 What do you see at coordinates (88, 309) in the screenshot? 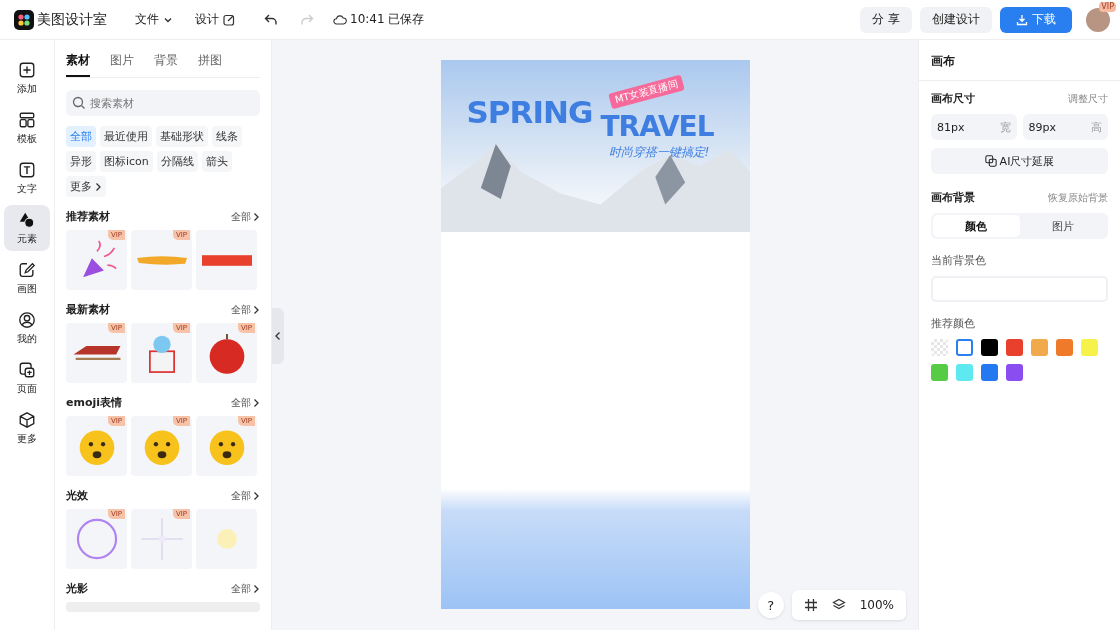
I see `section-title: 最新素材` at bounding box center [88, 309].